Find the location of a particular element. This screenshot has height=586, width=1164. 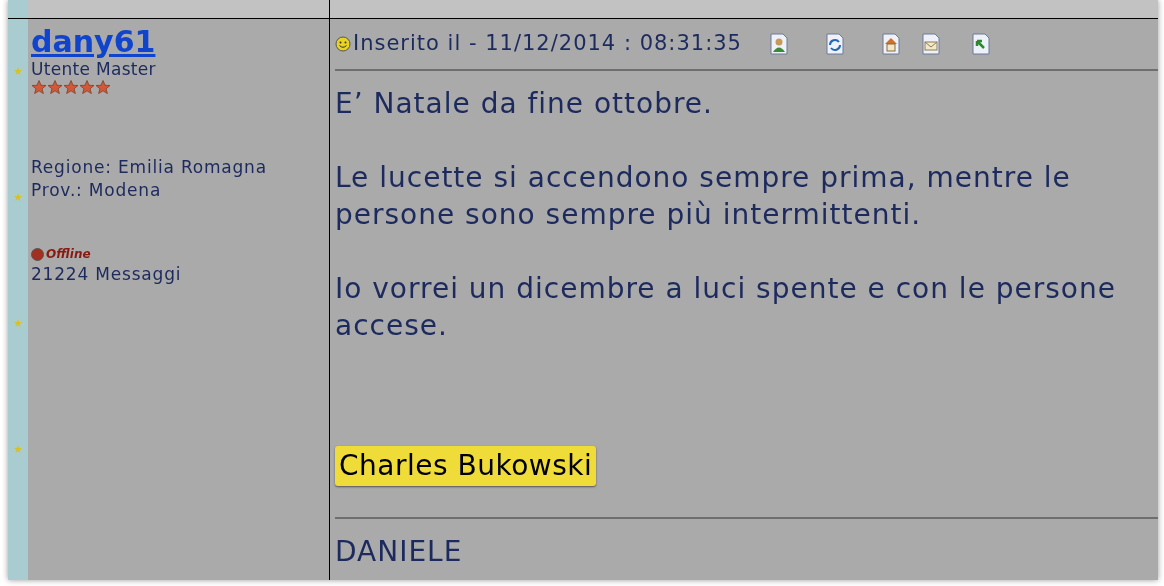

user-rank: Utente Master is located at coordinates (94, 69).